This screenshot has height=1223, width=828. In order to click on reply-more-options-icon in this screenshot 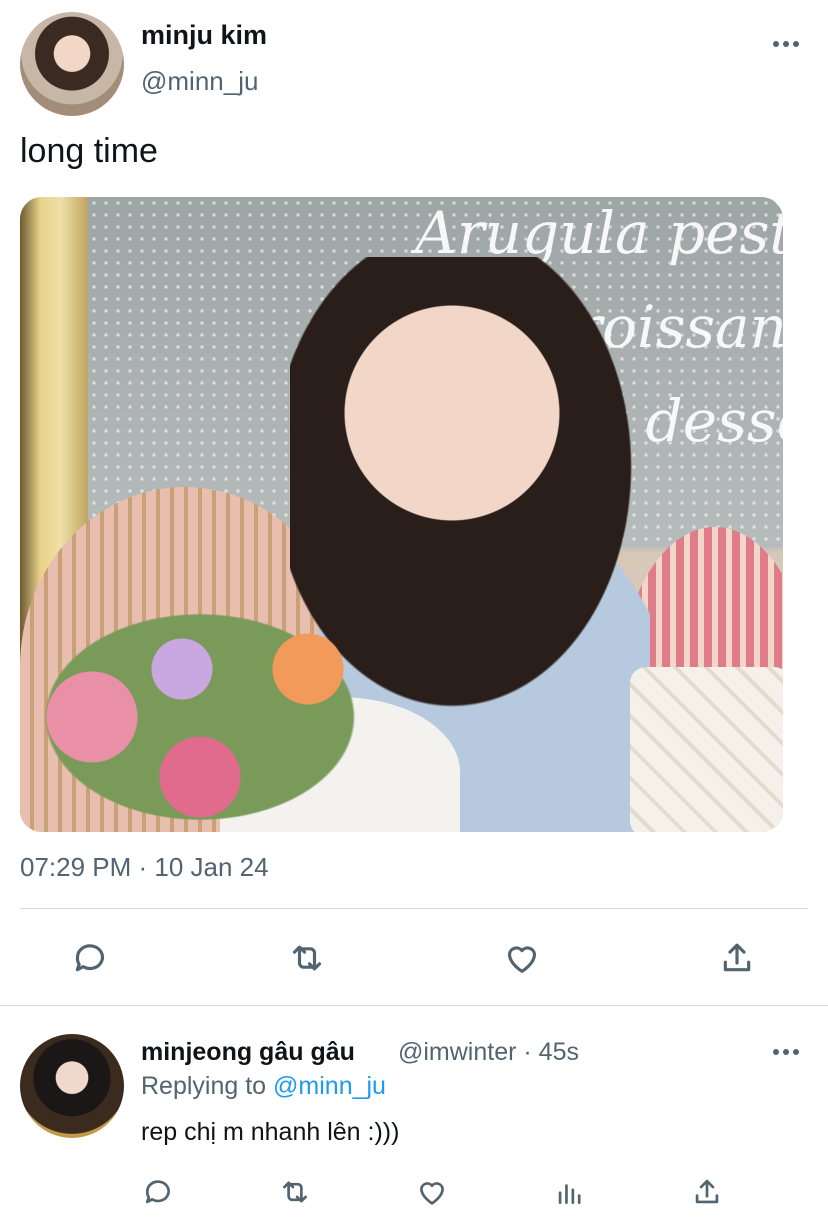, I will do `click(786, 1052)`.